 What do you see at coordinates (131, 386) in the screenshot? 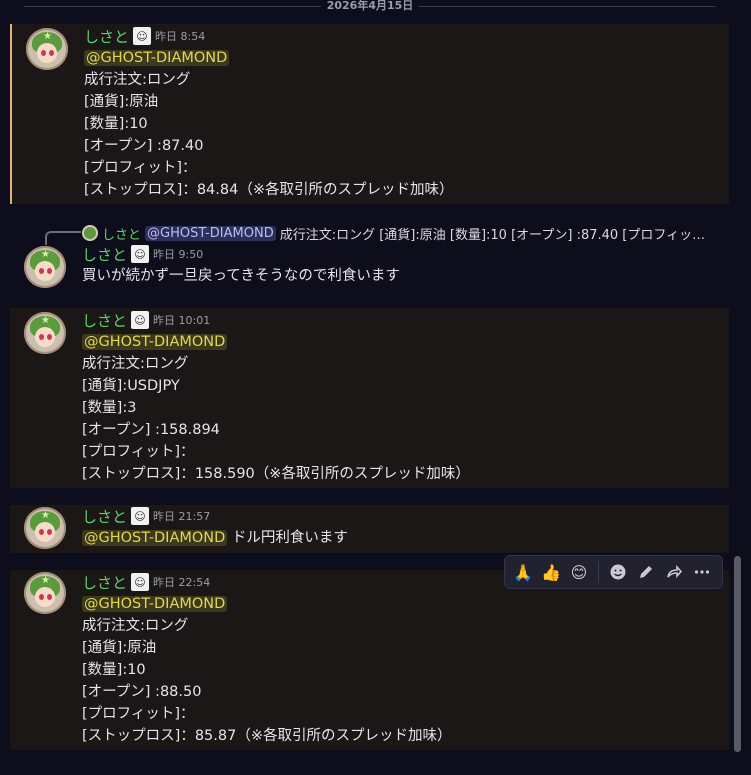
I see `message-line: [通貨]:USDJPY` at bounding box center [131, 386].